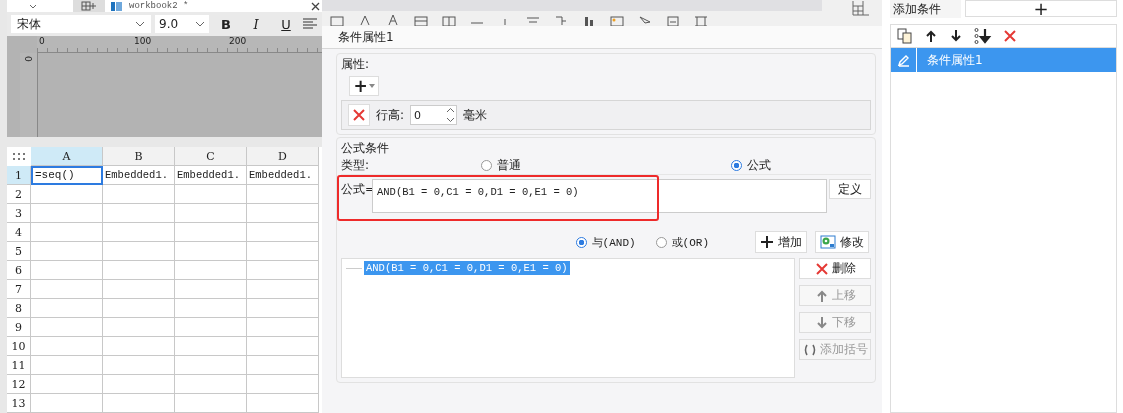 The height and width of the screenshot is (413, 1123). I want to click on column-header: B, so click(139, 156).